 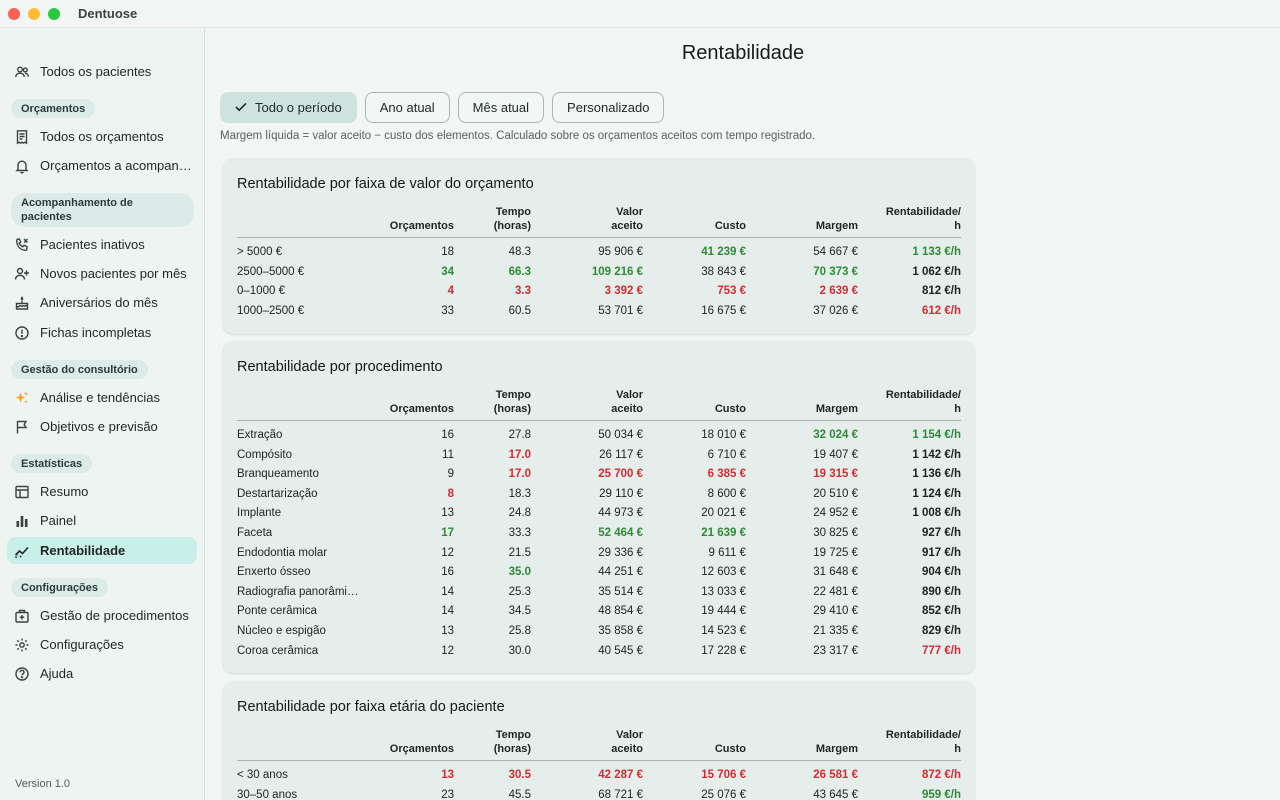 What do you see at coordinates (726, 493) in the screenshot?
I see `cell-cost: 8 600 €` at bounding box center [726, 493].